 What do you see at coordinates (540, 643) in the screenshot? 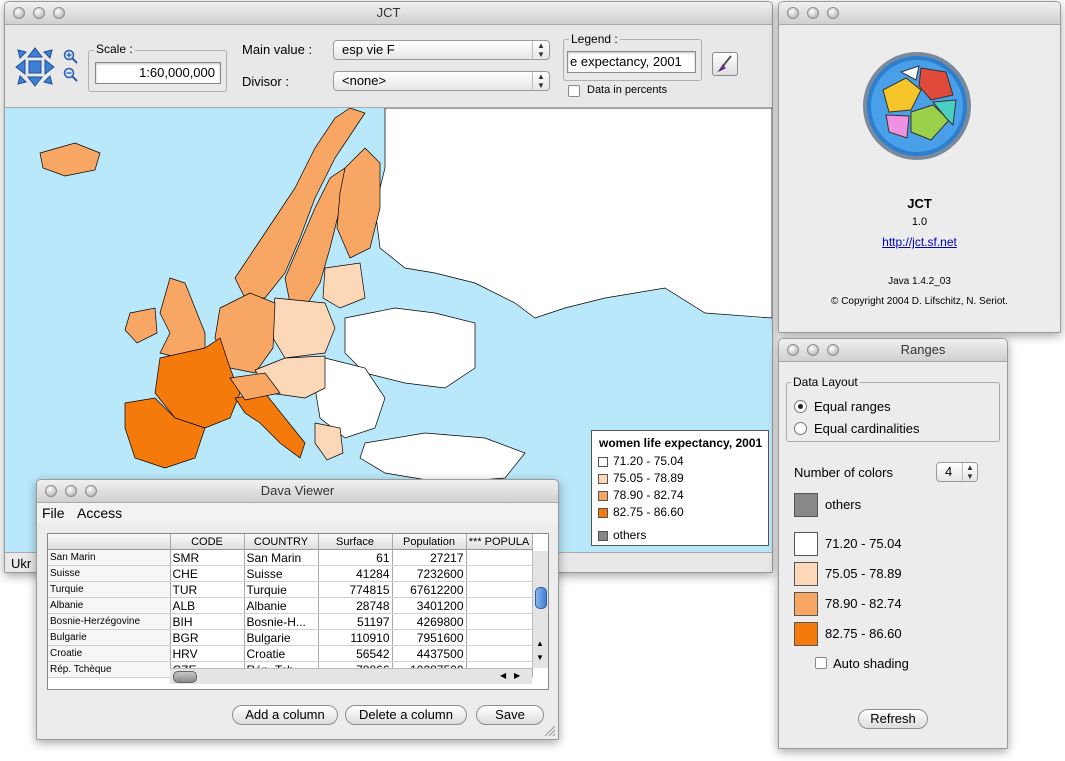
I see `scroll-up-arrow-icon: ▲` at bounding box center [540, 643].